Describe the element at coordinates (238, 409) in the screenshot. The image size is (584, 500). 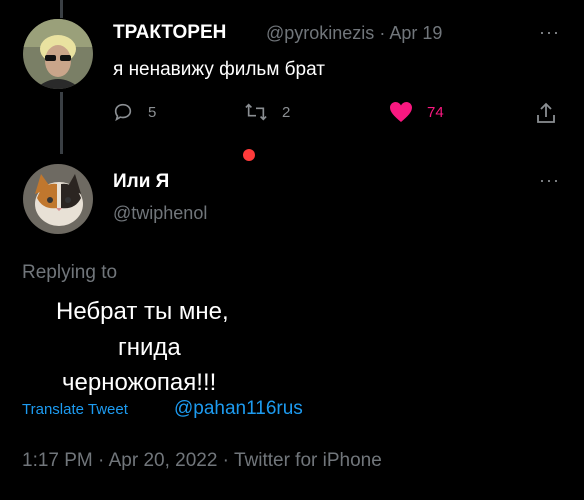
I see `mention-link: @pahan116rus` at that location.